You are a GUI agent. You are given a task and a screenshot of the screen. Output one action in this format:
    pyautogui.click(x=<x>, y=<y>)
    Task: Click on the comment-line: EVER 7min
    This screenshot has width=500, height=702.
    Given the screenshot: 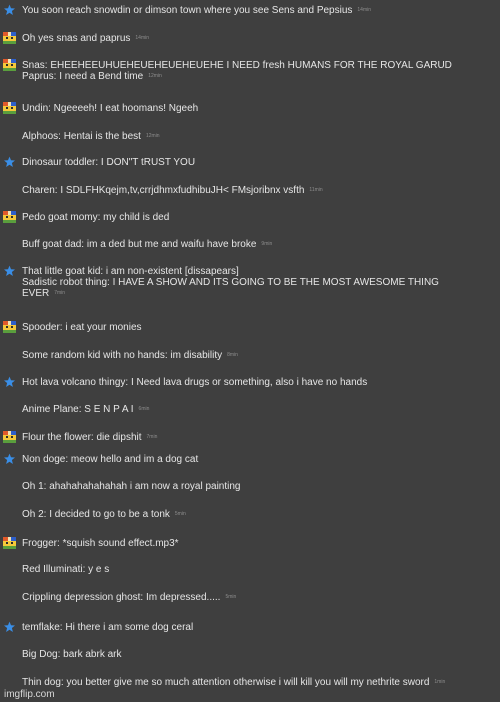 What is the action you would take?
    pyautogui.click(x=258, y=293)
    